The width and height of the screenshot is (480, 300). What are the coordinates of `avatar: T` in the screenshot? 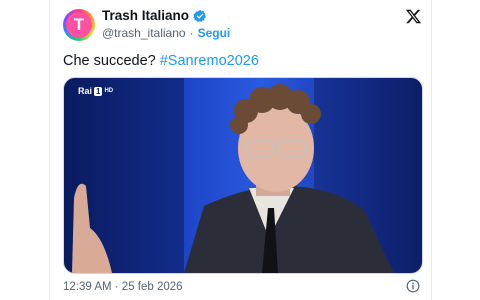 It's located at (79, 25).